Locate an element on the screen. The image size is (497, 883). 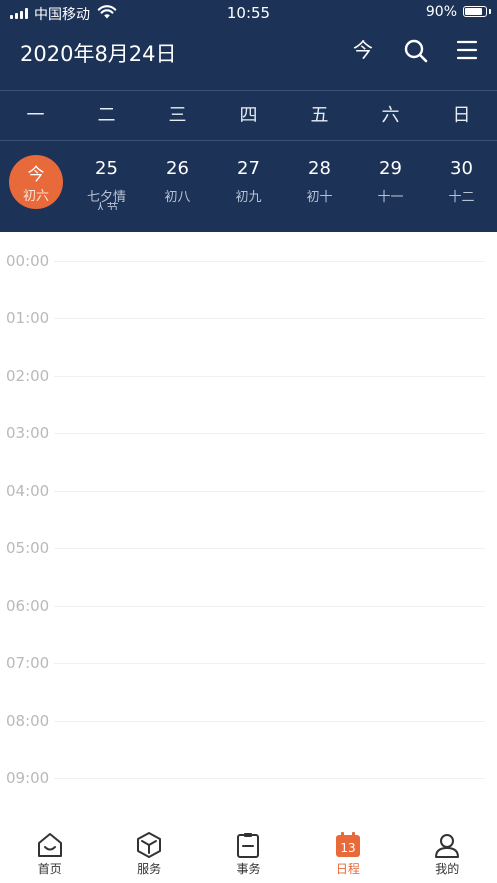
time-label: 08:00 is located at coordinates (28, 721).